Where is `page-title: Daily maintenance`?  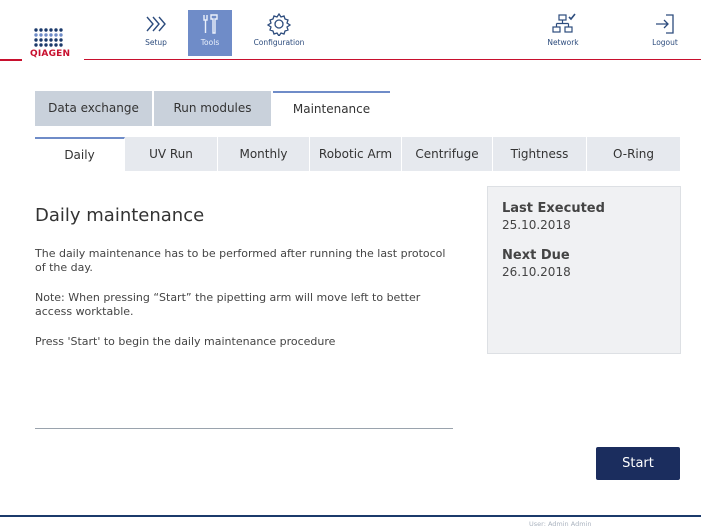
page-title: Daily maintenance is located at coordinates (120, 215).